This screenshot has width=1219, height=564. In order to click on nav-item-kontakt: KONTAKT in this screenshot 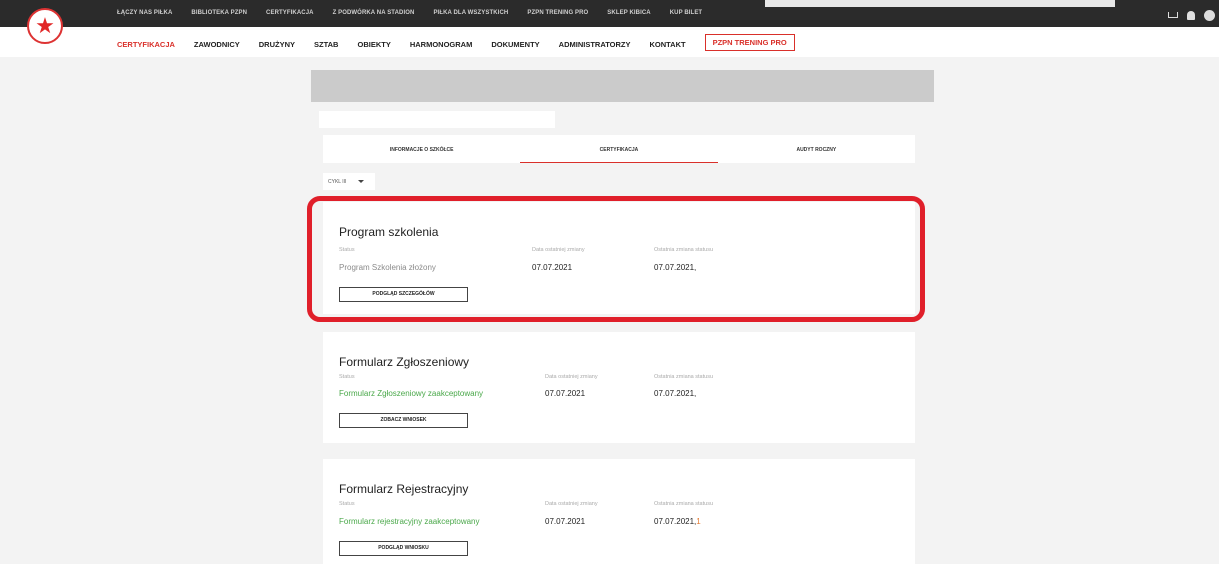, I will do `click(667, 44)`.